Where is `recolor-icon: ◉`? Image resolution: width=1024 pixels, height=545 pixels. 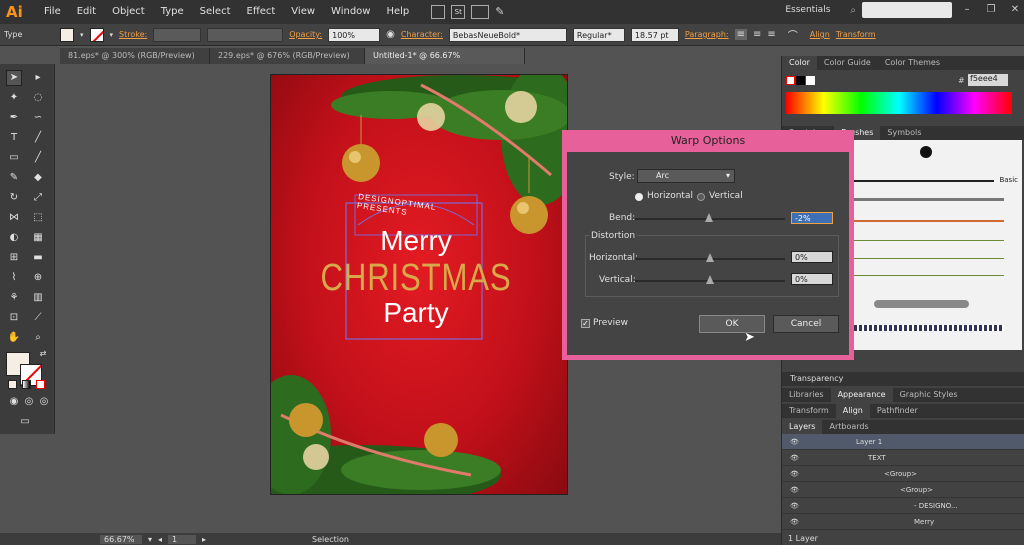 recolor-icon: ◉ is located at coordinates (390, 34).